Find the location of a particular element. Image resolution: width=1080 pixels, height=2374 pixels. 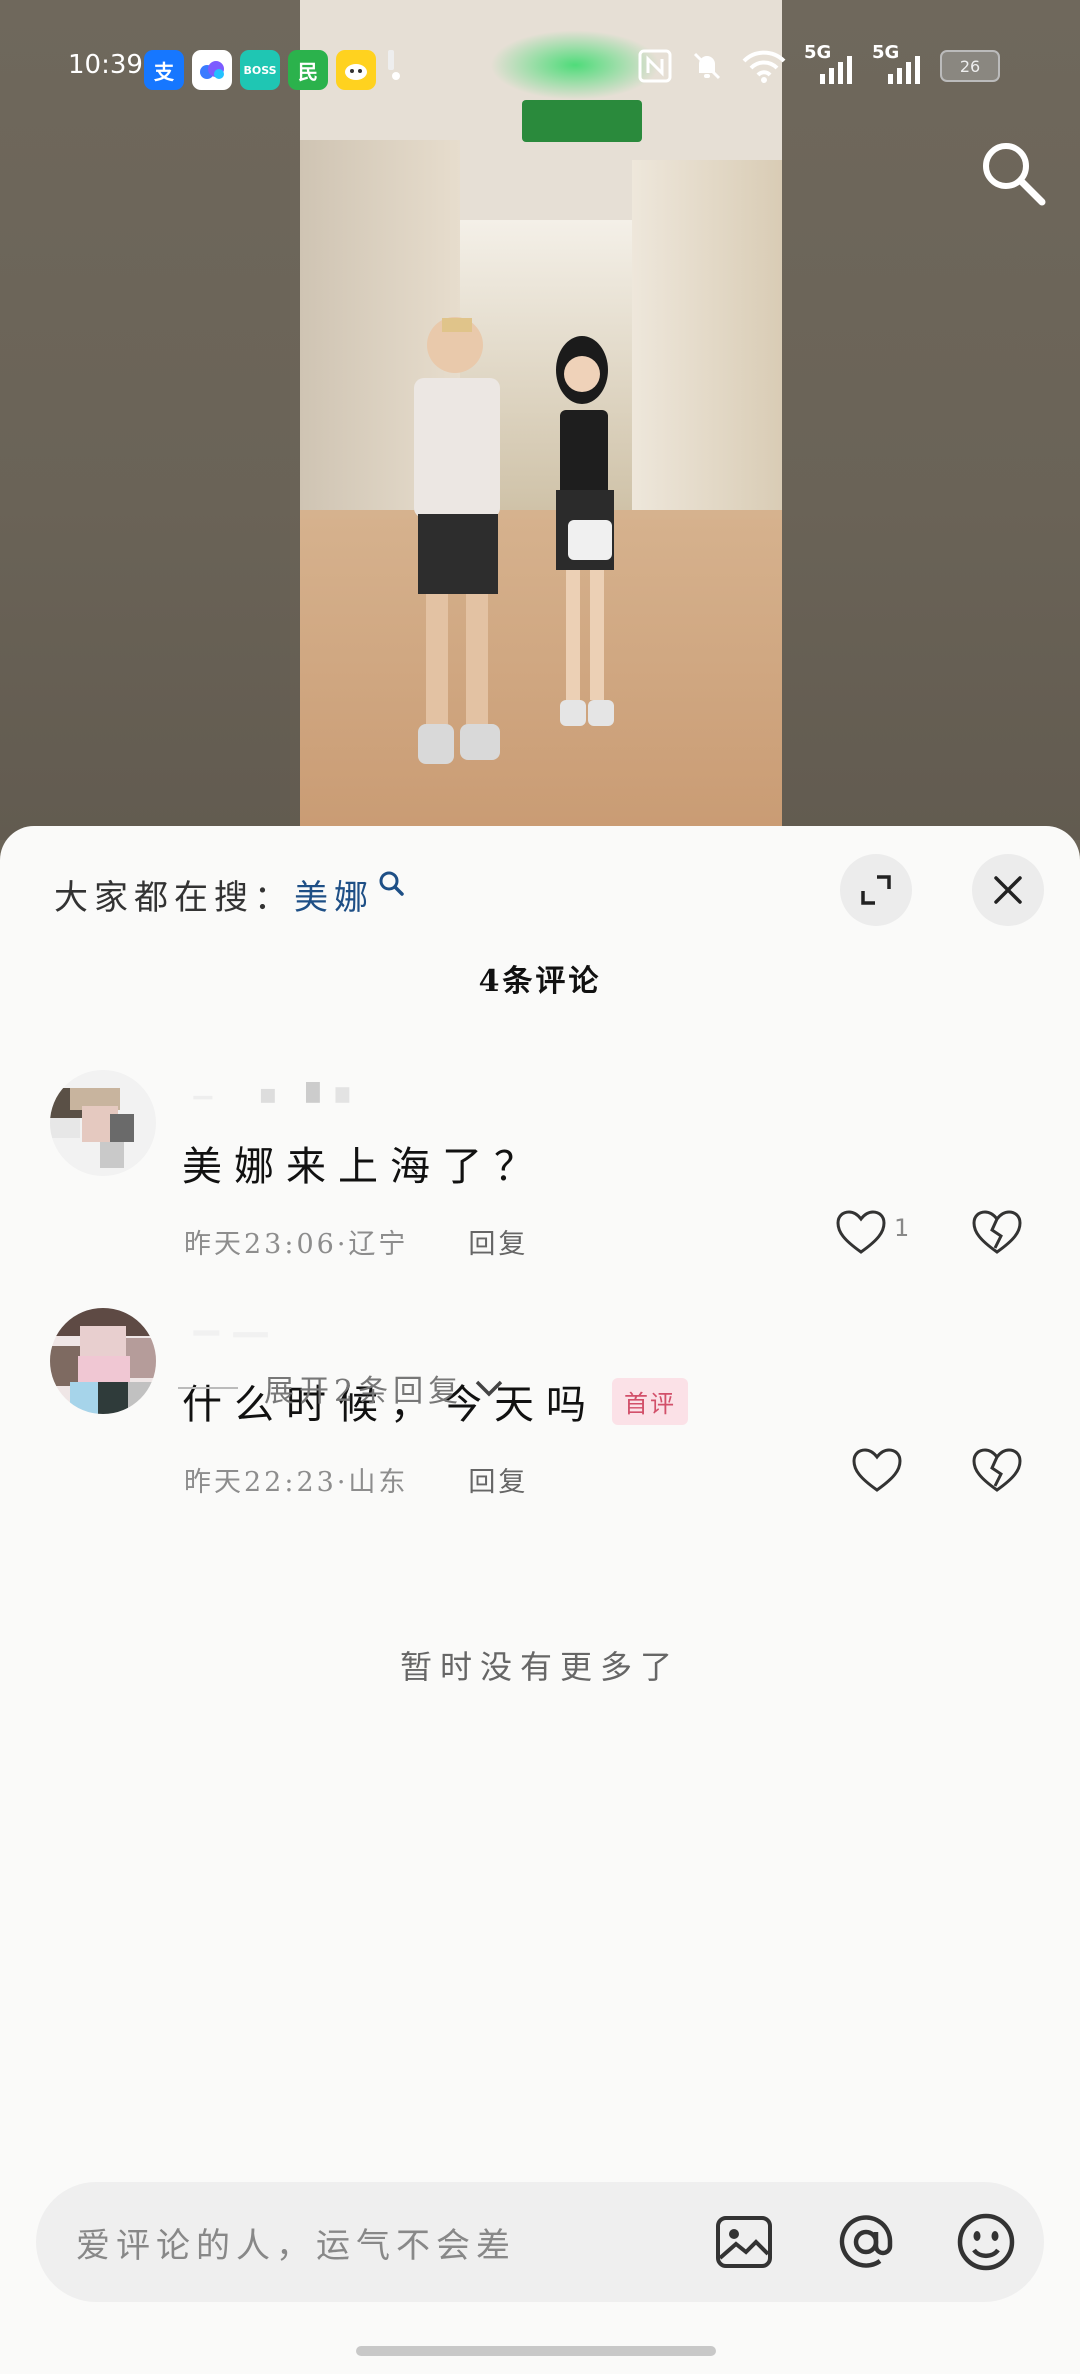

close-button is located at coordinates (1008, 890).